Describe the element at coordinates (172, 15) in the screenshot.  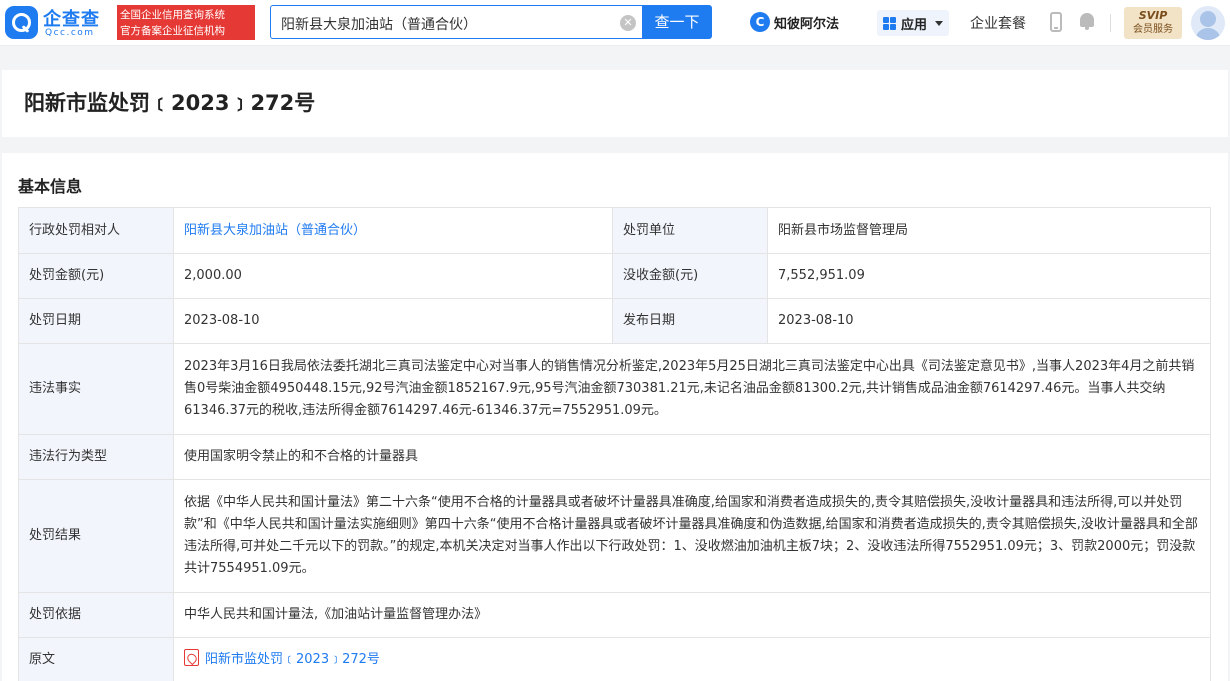
I see `slogan-line-1: 全国企业信用查询系统` at that location.